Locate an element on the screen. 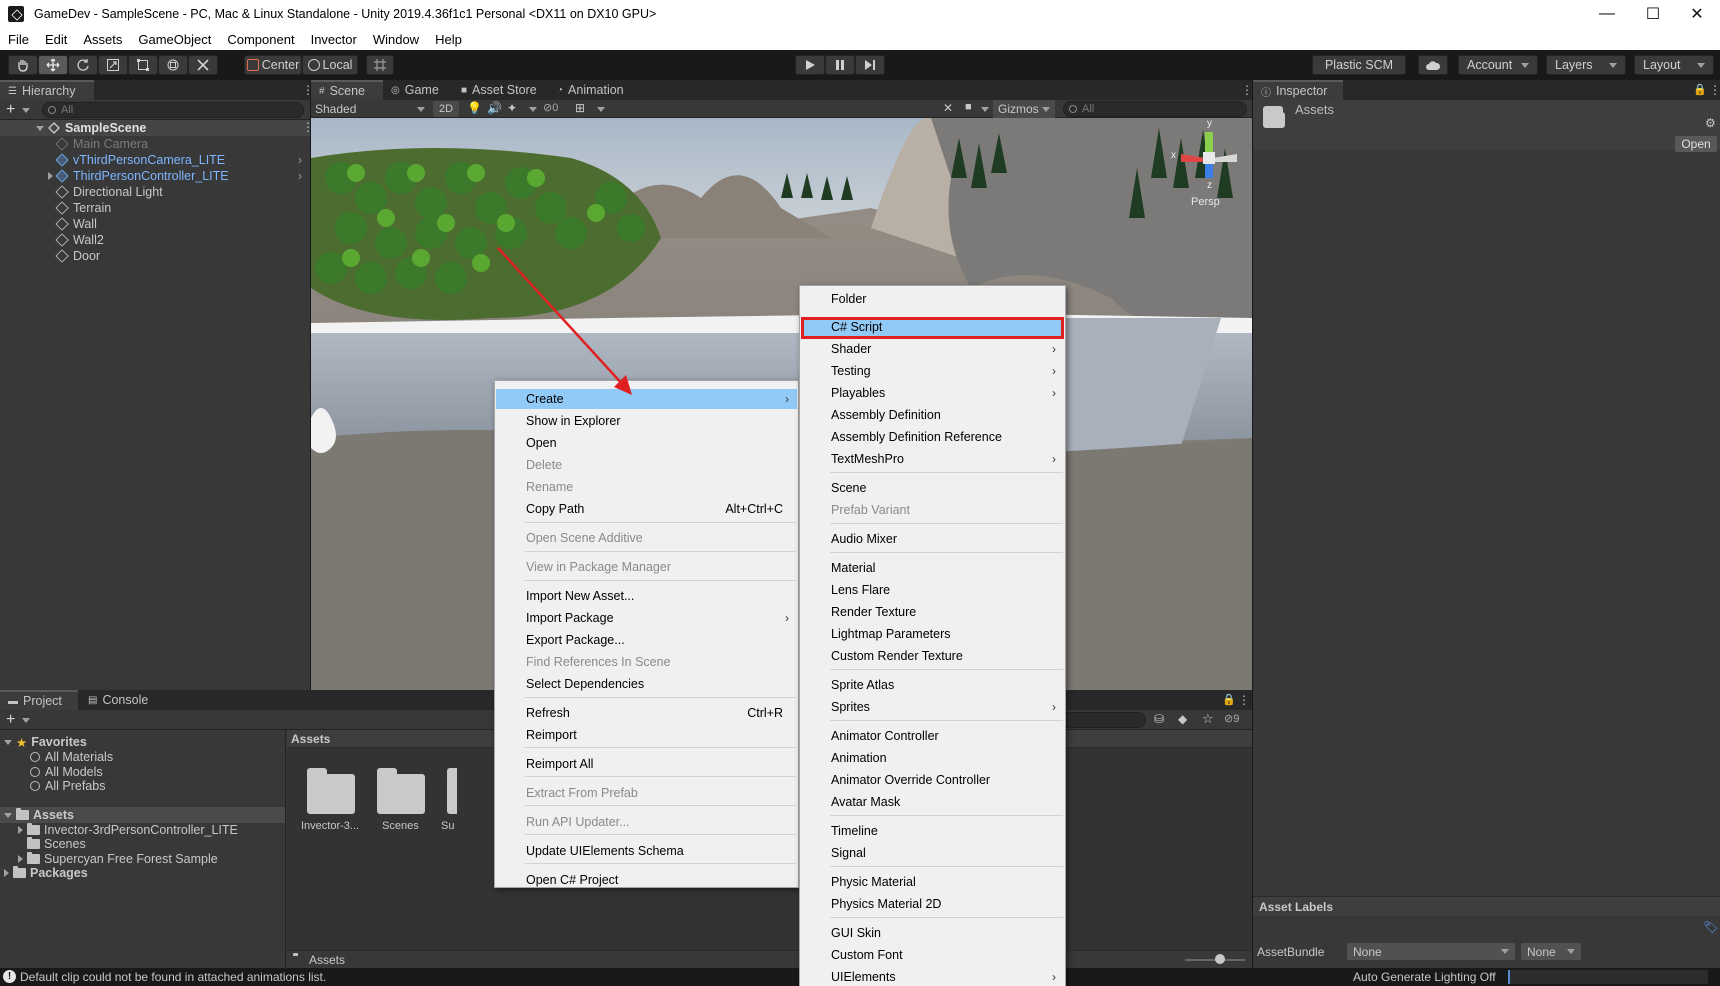  menu-item: Custom Font is located at coordinates (932, 955).